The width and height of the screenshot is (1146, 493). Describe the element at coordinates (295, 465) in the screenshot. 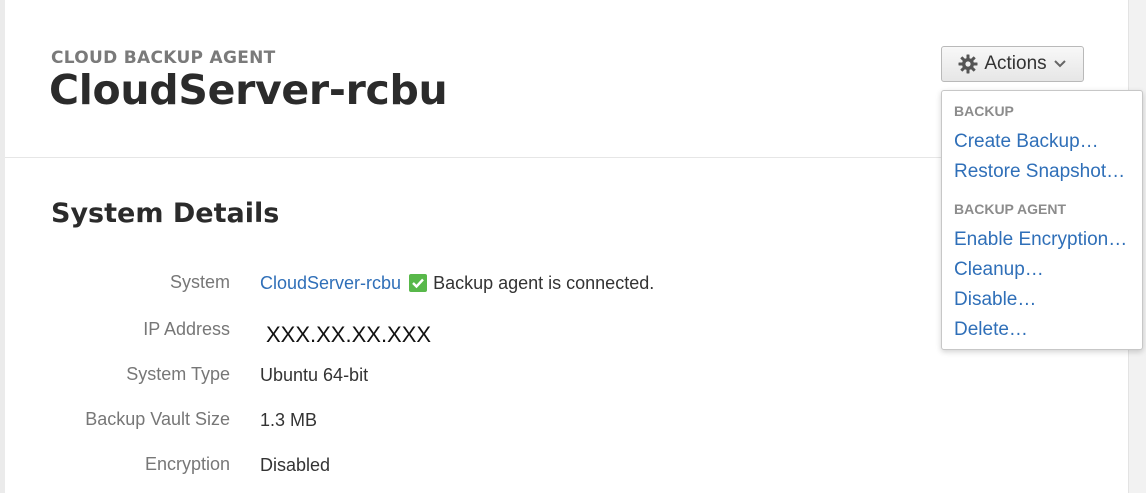

I see `value-encryption: Disabled` at that location.